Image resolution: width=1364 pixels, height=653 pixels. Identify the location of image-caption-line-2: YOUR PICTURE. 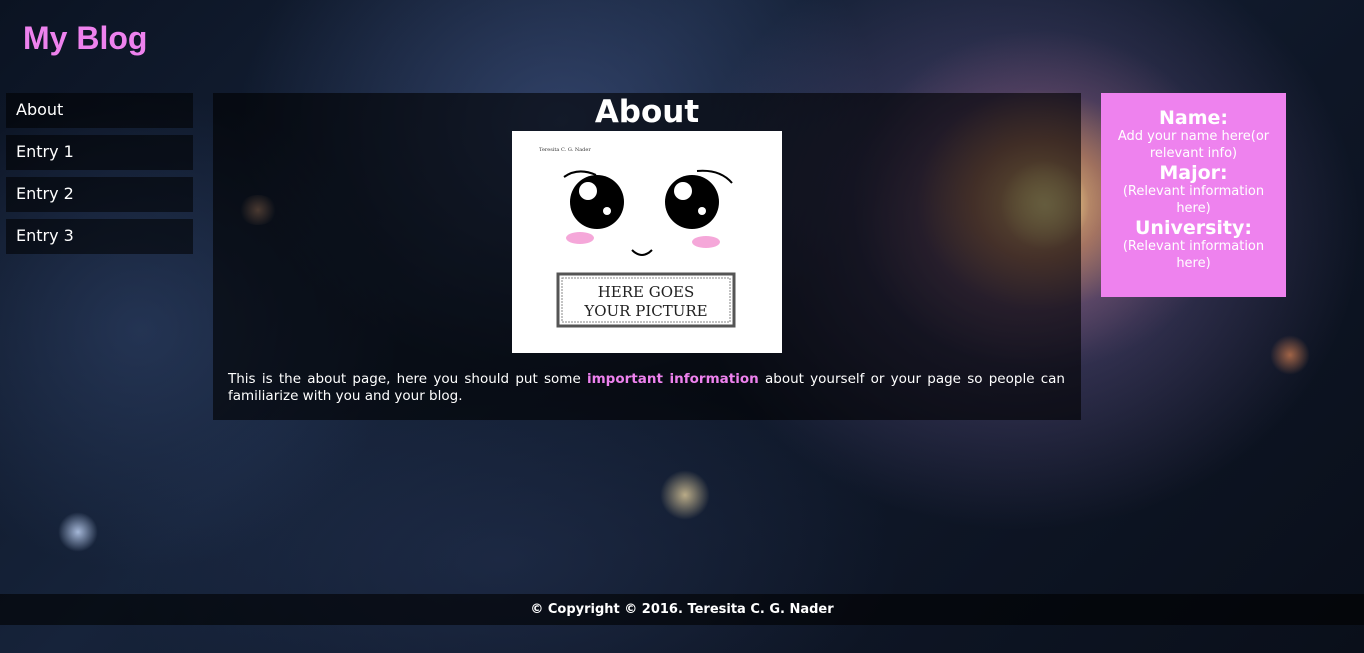
(645, 311).